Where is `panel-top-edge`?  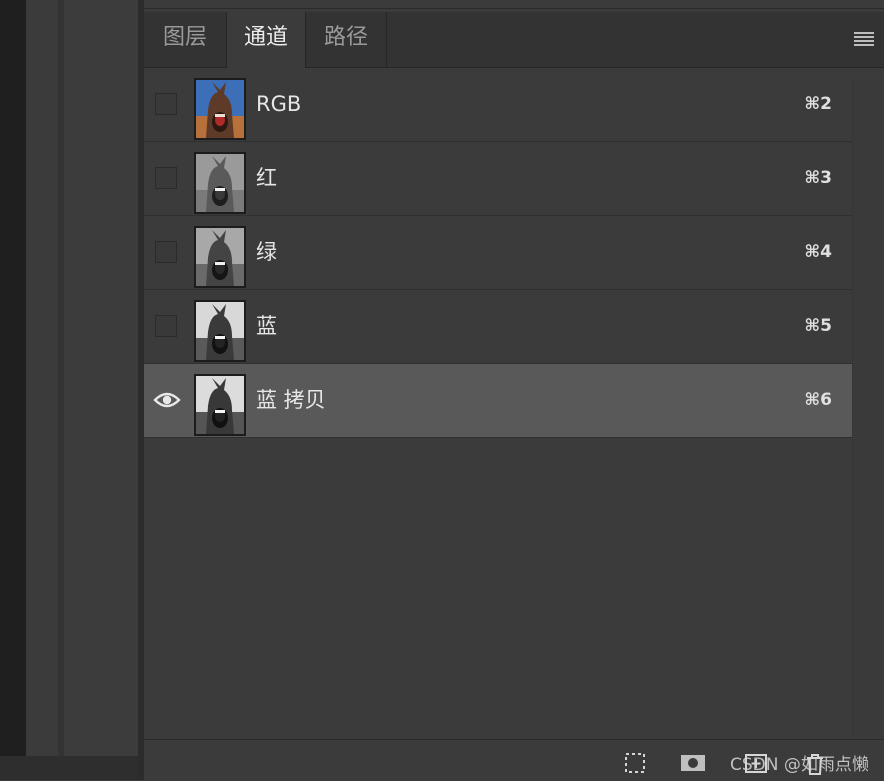 panel-top-edge is located at coordinates (514, 4).